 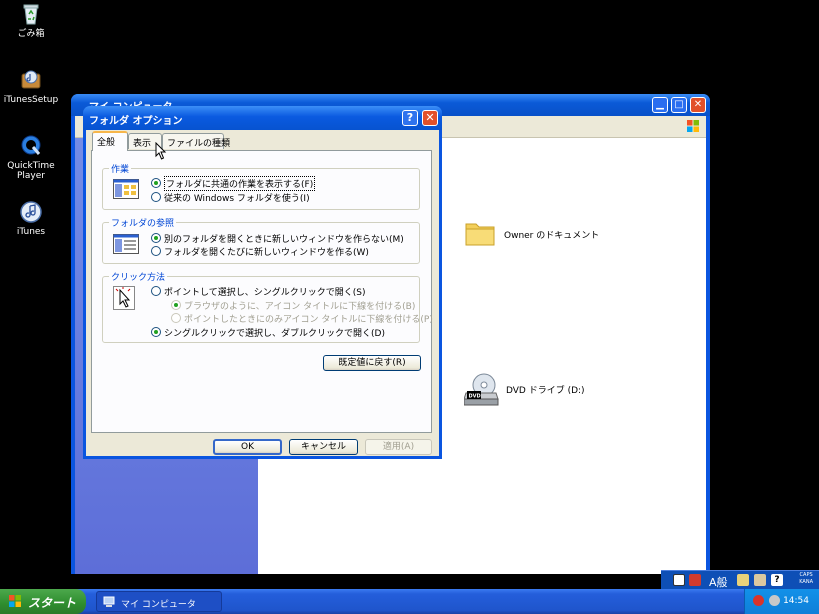 What do you see at coordinates (308, 320) in the screenshot?
I see `radio-label: ポイントしたときにのみアイコン タイトルに下線を付ける(P)` at bounding box center [308, 320].